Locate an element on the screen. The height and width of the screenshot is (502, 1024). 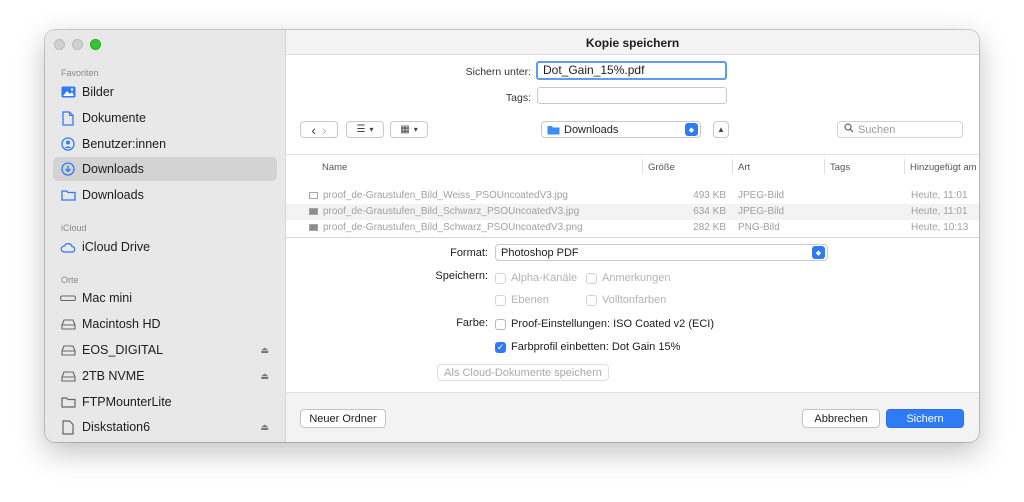
sidebar-item-macintosh-hd: Macintosh HD is located at coordinates (165, 324).